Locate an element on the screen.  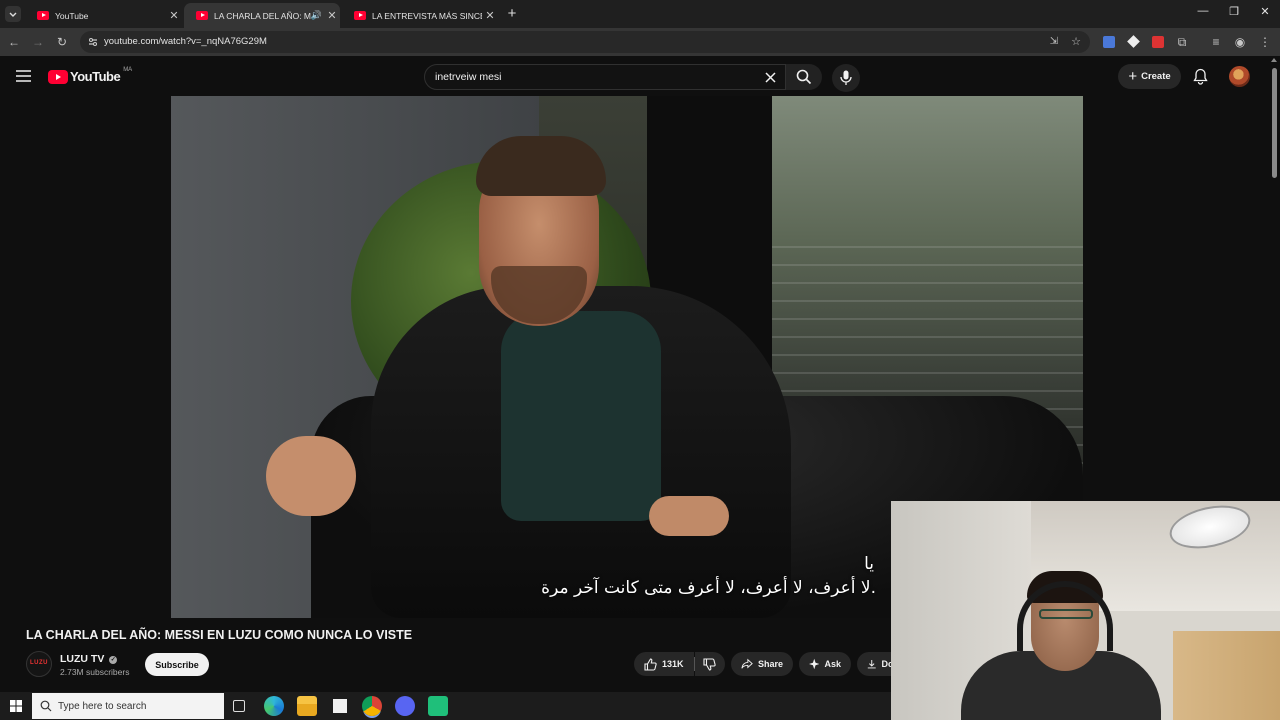
search-button is located at coordinates (804, 77).